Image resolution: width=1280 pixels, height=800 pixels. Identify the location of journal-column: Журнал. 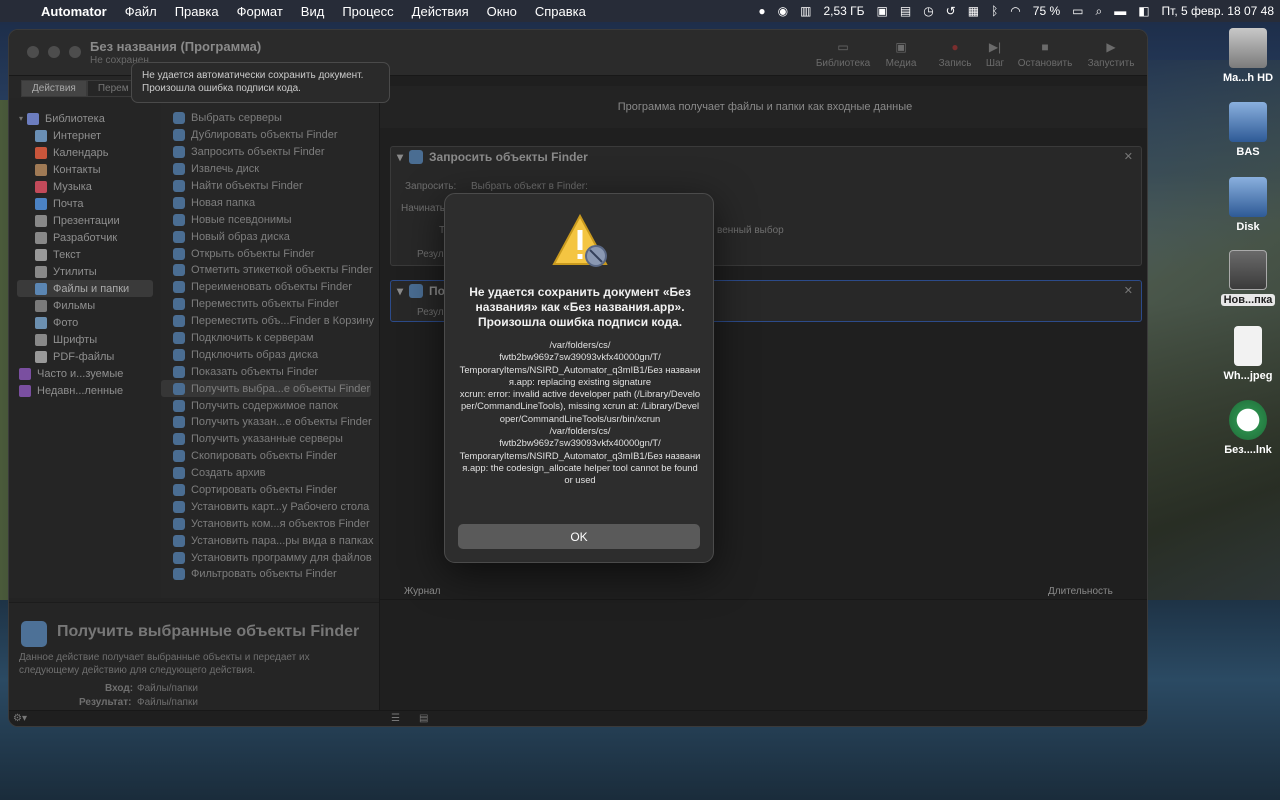
(422, 591).